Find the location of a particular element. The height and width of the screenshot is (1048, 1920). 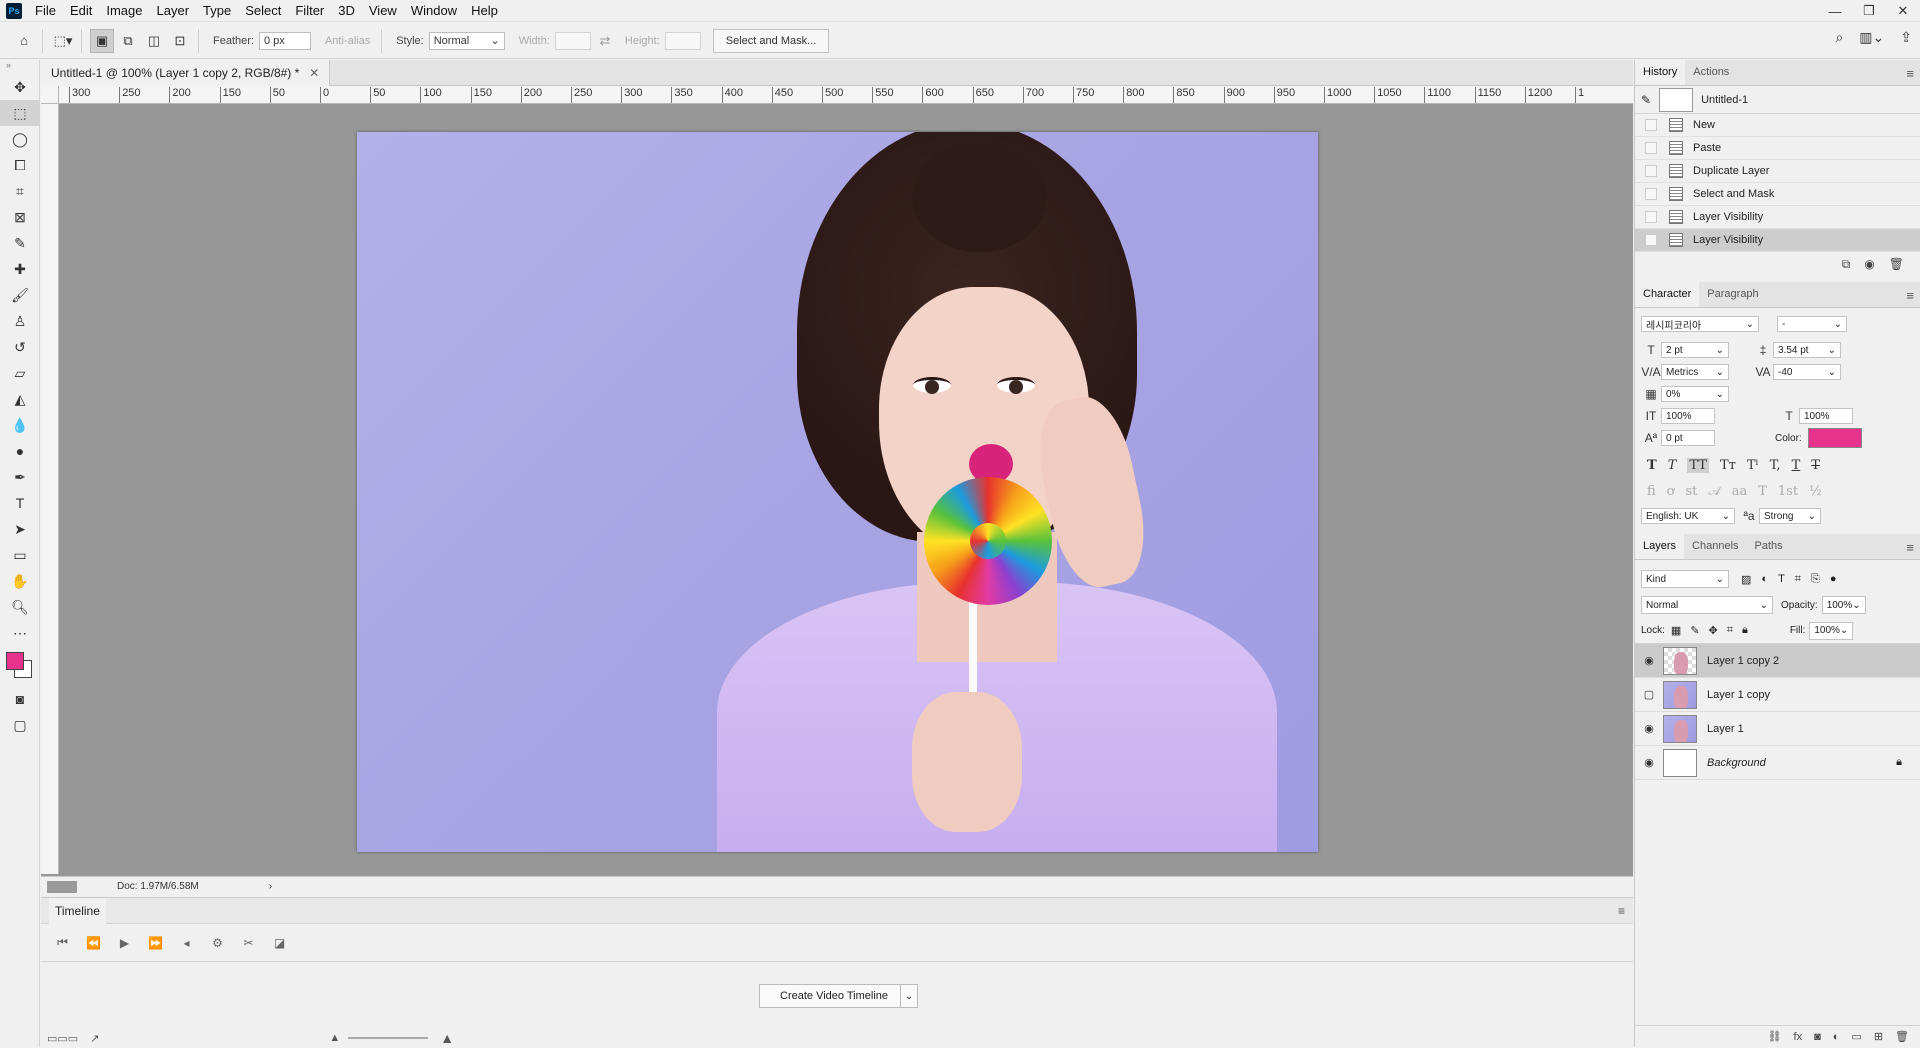

restore-button: ❐ is located at coordinates (1869, 11).